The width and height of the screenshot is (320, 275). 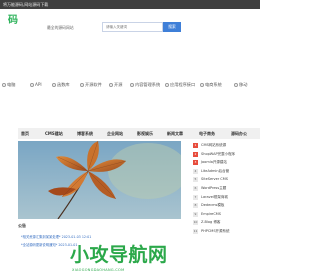 I want to click on rank-title: Laravel框架商城, so click(x=214, y=196).